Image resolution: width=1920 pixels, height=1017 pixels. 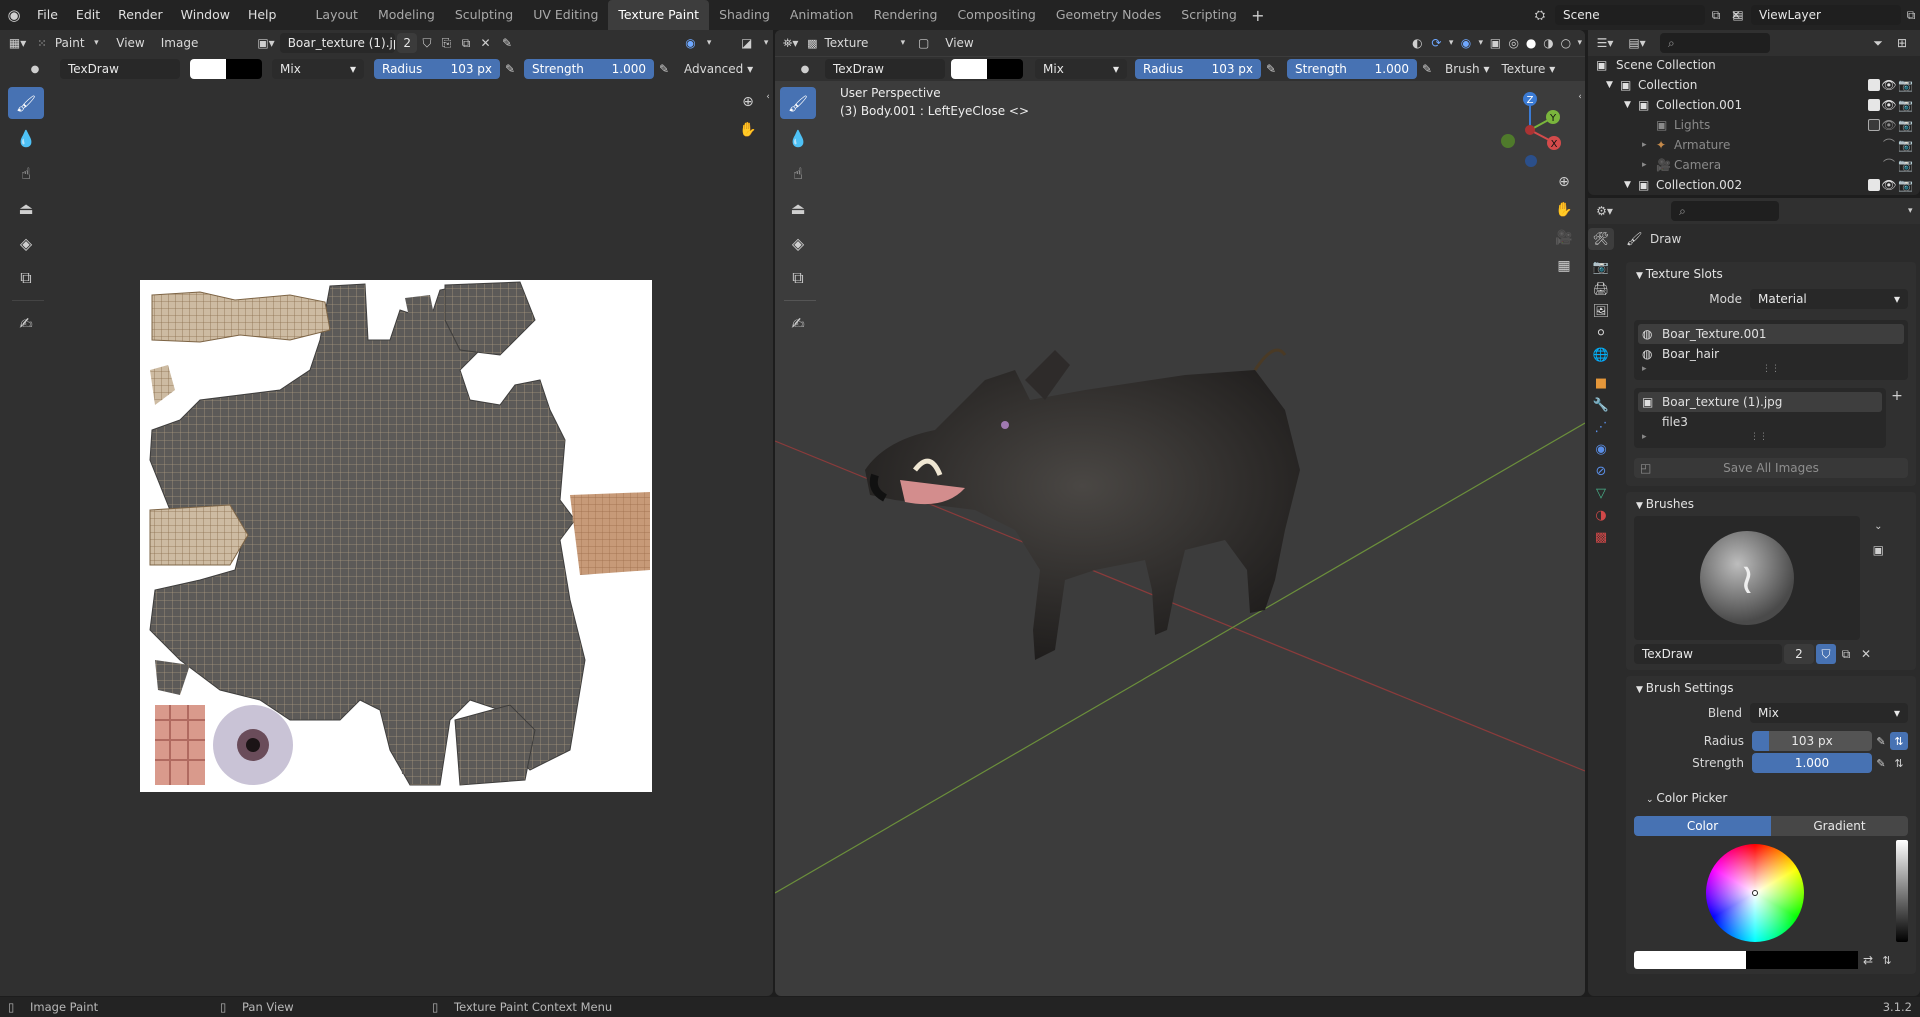 I want to click on viewlayer-field: ViewLayer, so click(x=1826, y=15).